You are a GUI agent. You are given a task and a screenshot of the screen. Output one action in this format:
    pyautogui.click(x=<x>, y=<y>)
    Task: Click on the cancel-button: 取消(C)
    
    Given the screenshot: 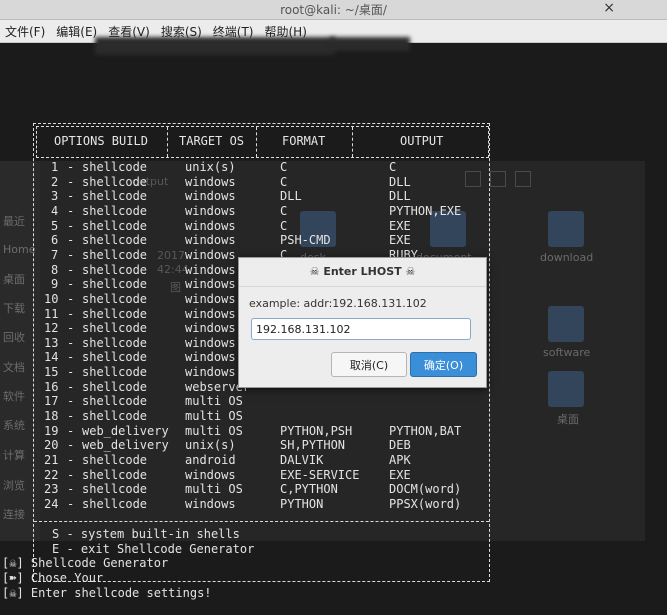 What is the action you would take?
    pyautogui.click(x=369, y=364)
    